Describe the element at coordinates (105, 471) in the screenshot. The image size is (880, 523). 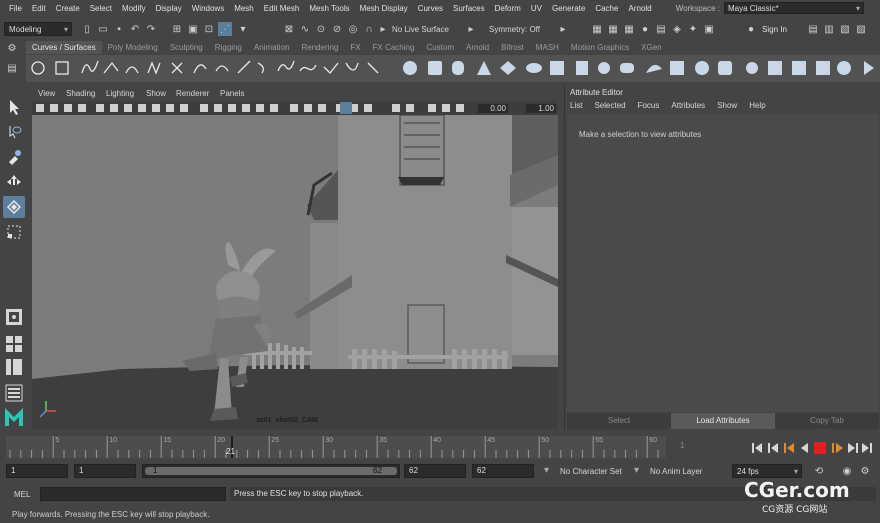
I see `playback-start-field: 1` at that location.